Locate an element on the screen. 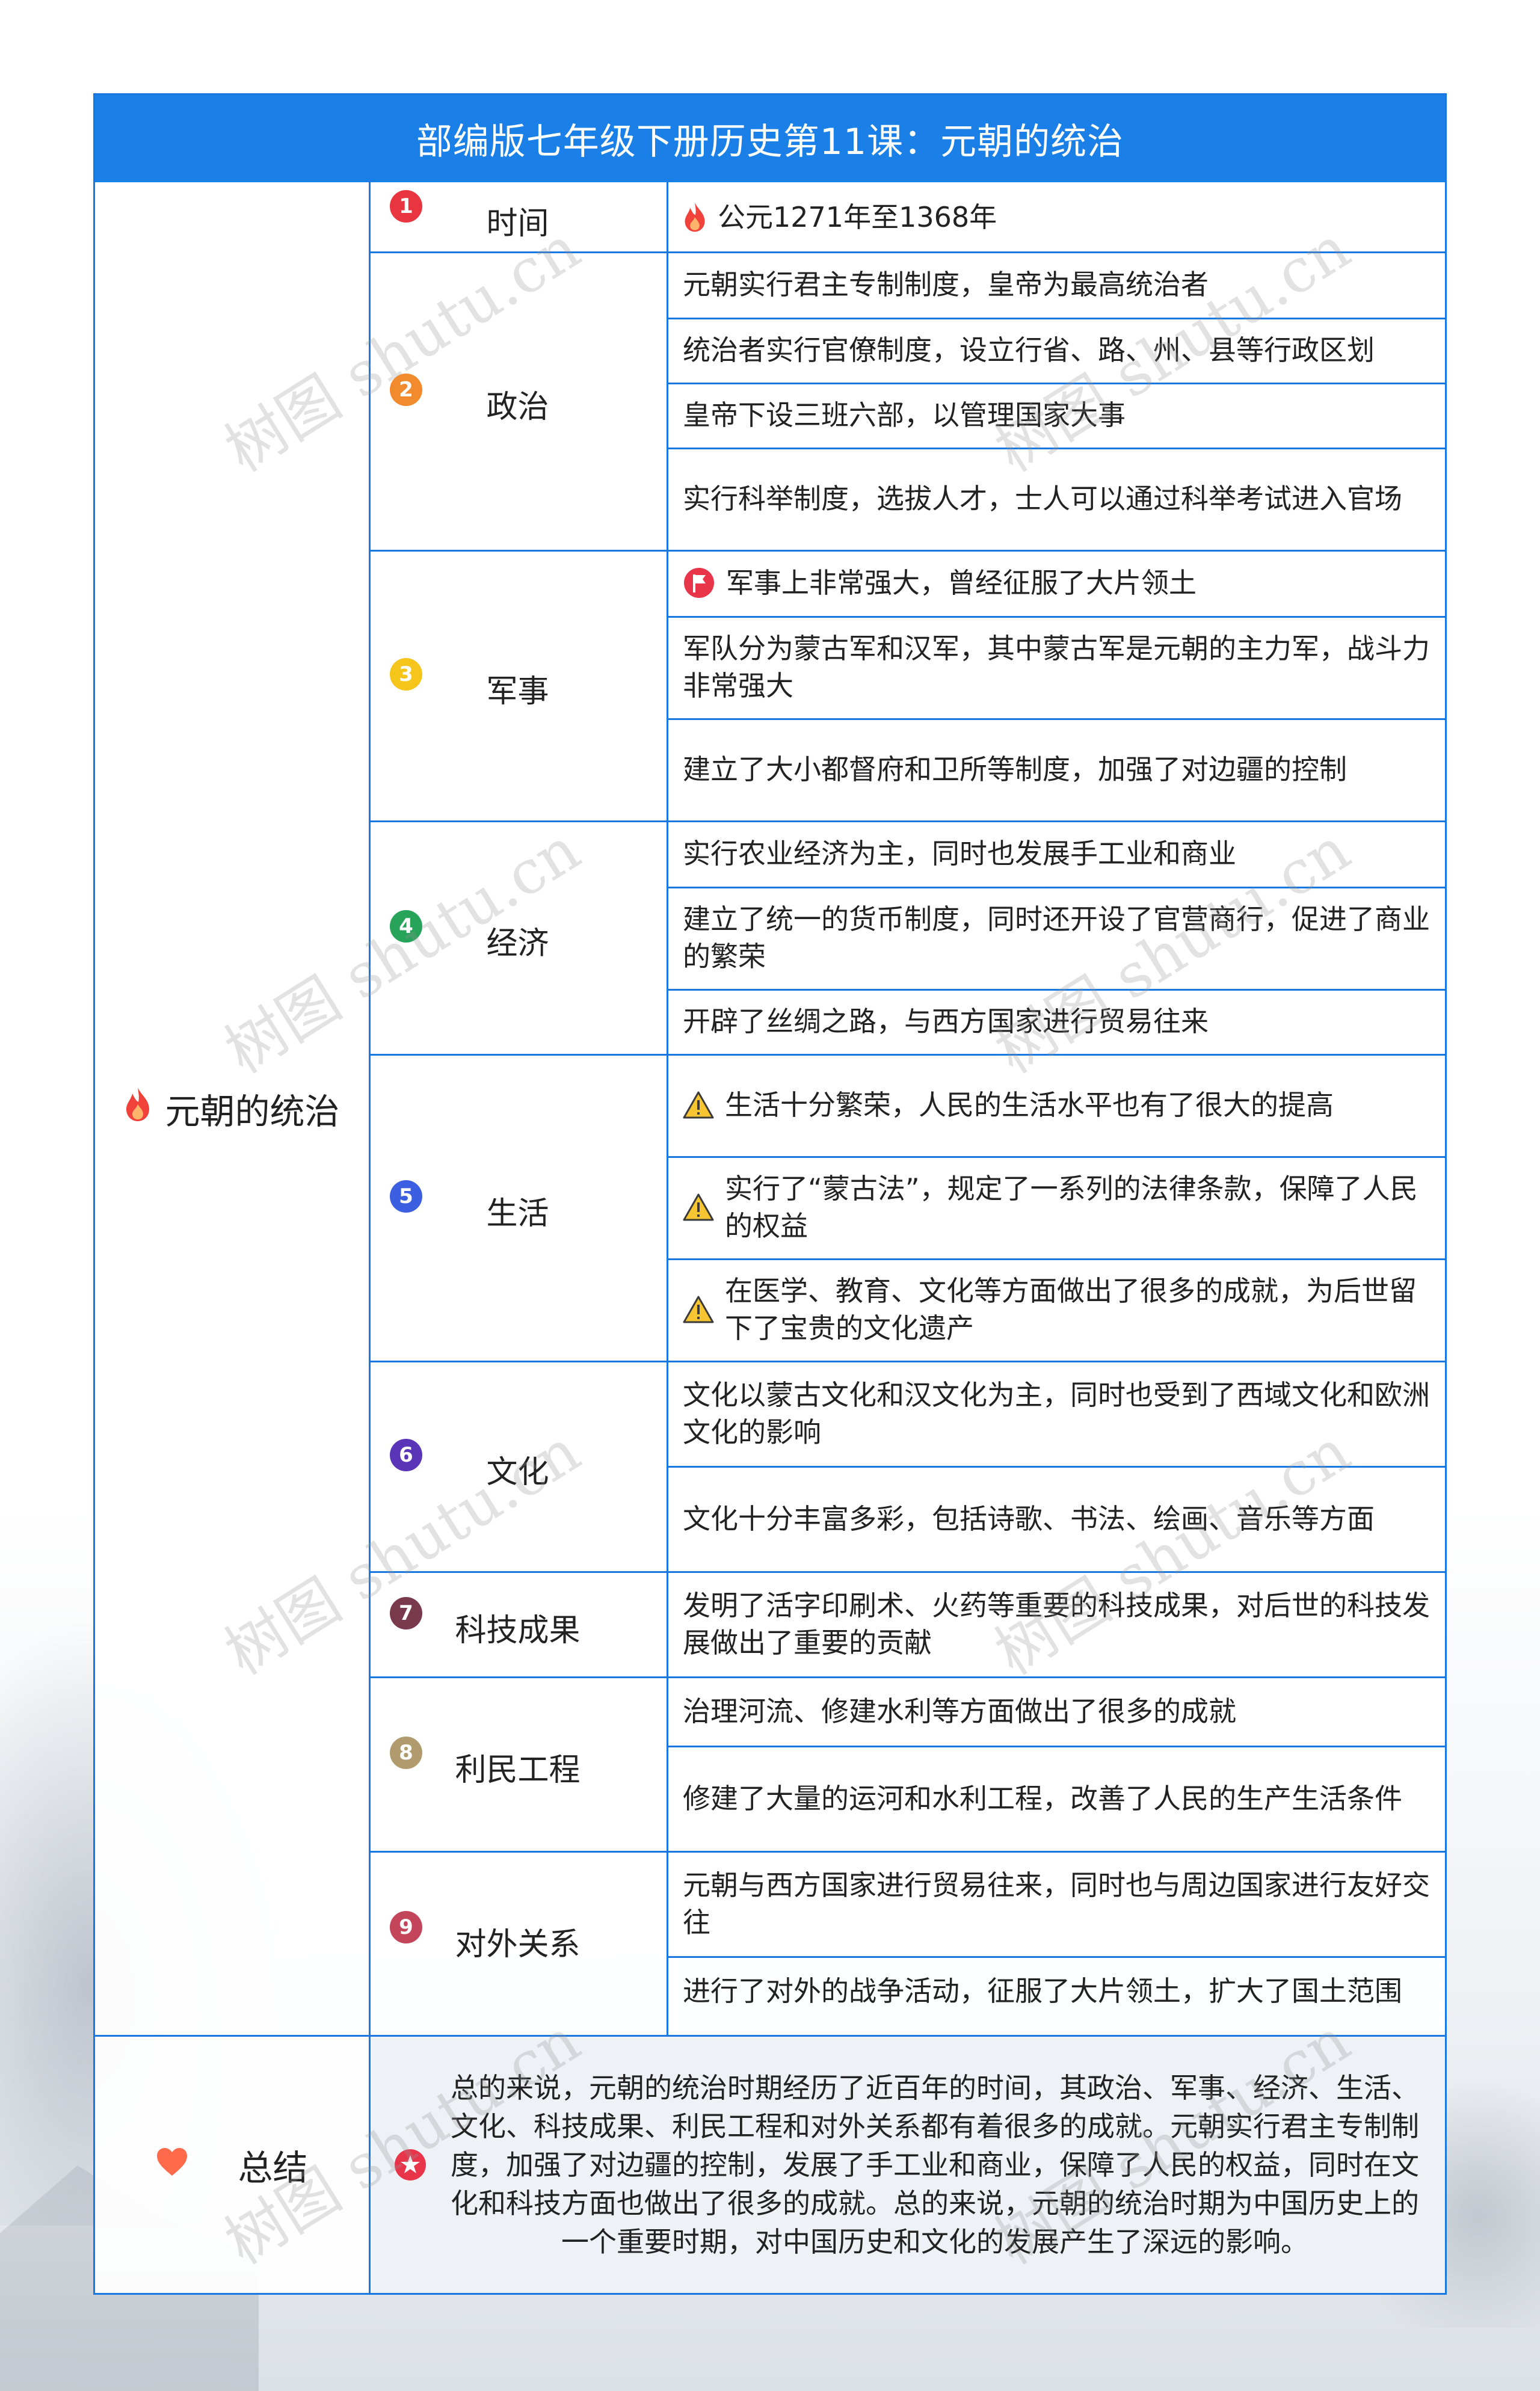  category-cell: 4 经济 is located at coordinates (518, 937).